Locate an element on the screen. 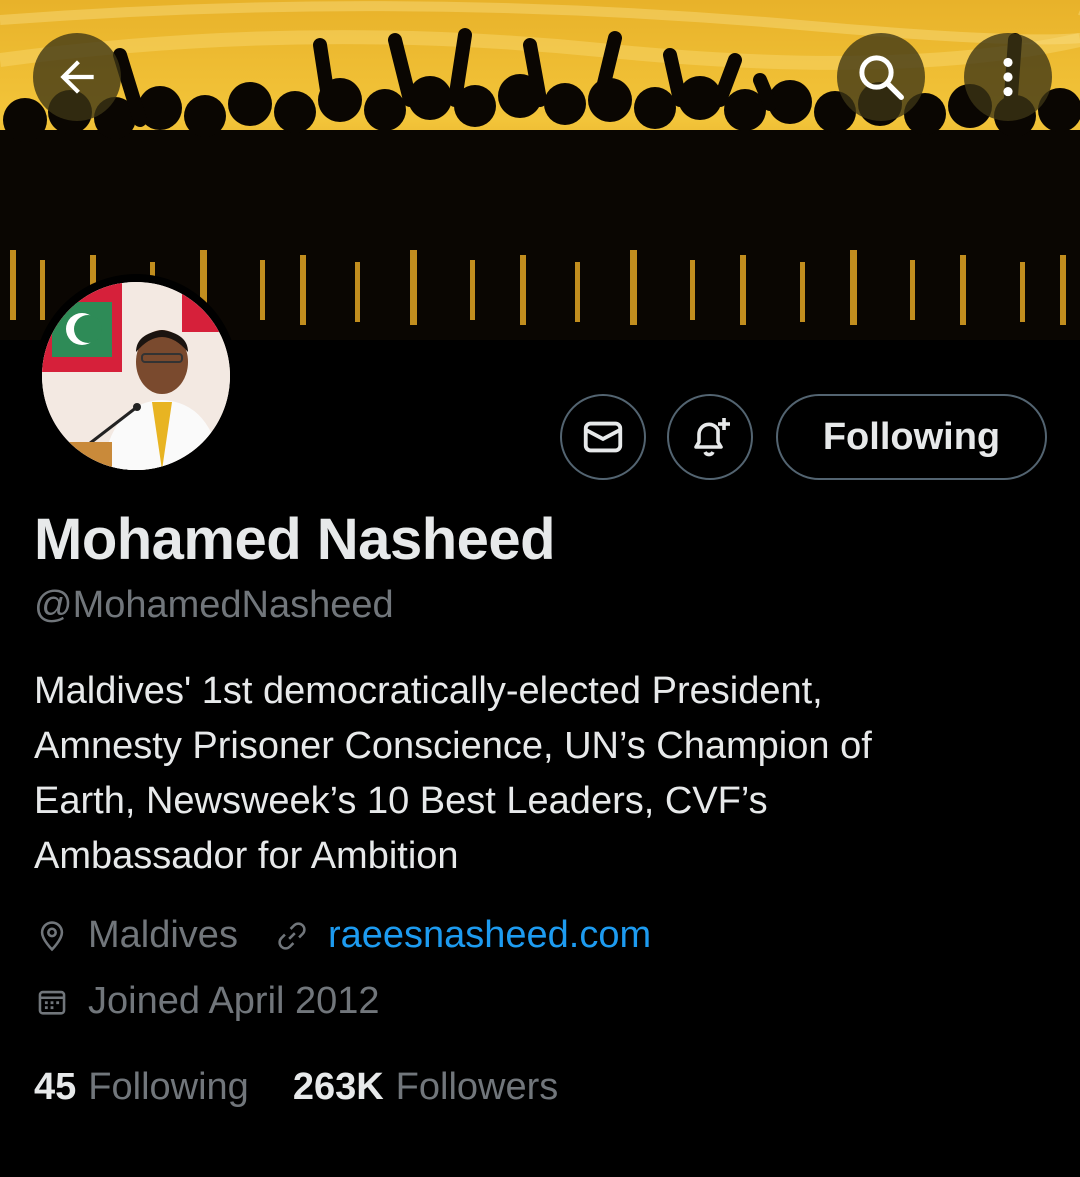  followers-count: 263K is located at coordinates (338, 1087).